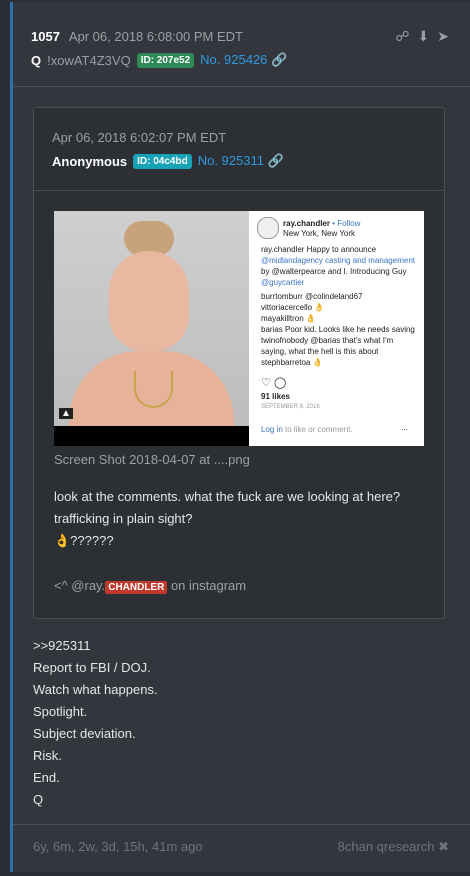 The width and height of the screenshot is (470, 876). Describe the element at coordinates (275, 396) in the screenshot. I see `ig-likes: 91 likes` at that location.